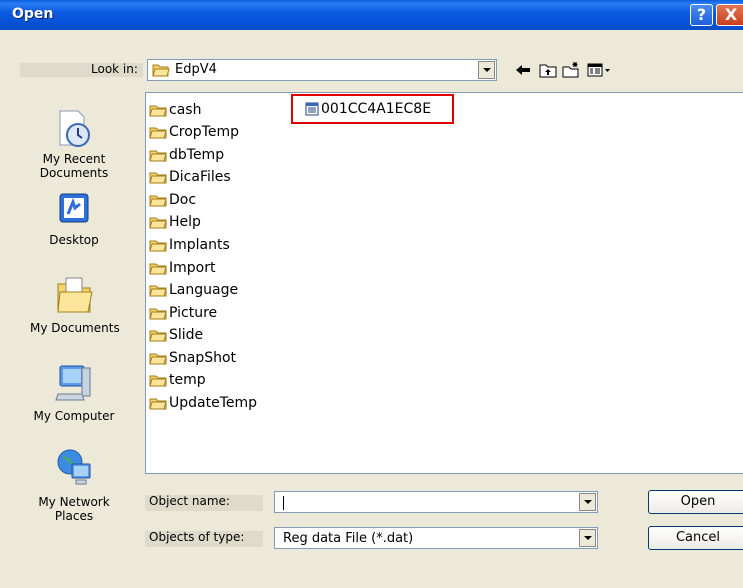 The height and width of the screenshot is (588, 743). I want to click on open-button: Open, so click(695, 502).